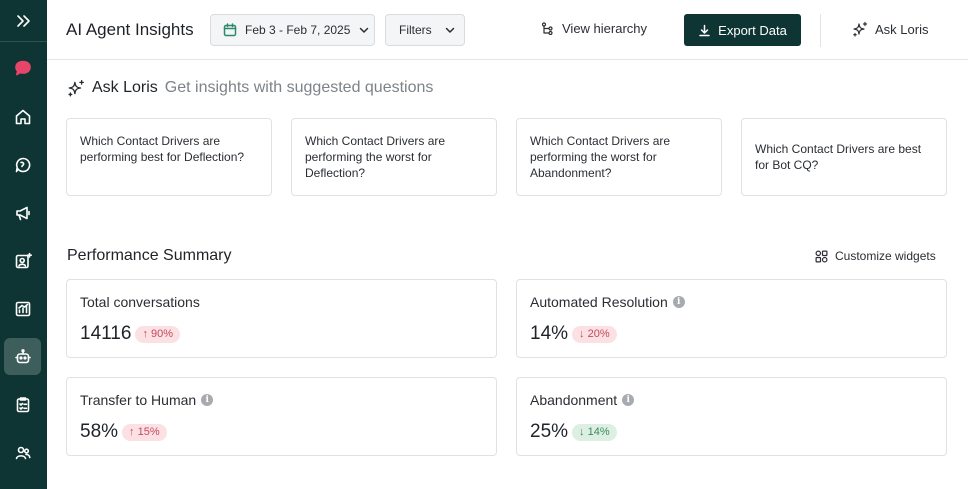 This screenshot has height=489, width=968. What do you see at coordinates (138, 400) in the screenshot?
I see `metric-label-text: Transfer to Human` at bounding box center [138, 400].